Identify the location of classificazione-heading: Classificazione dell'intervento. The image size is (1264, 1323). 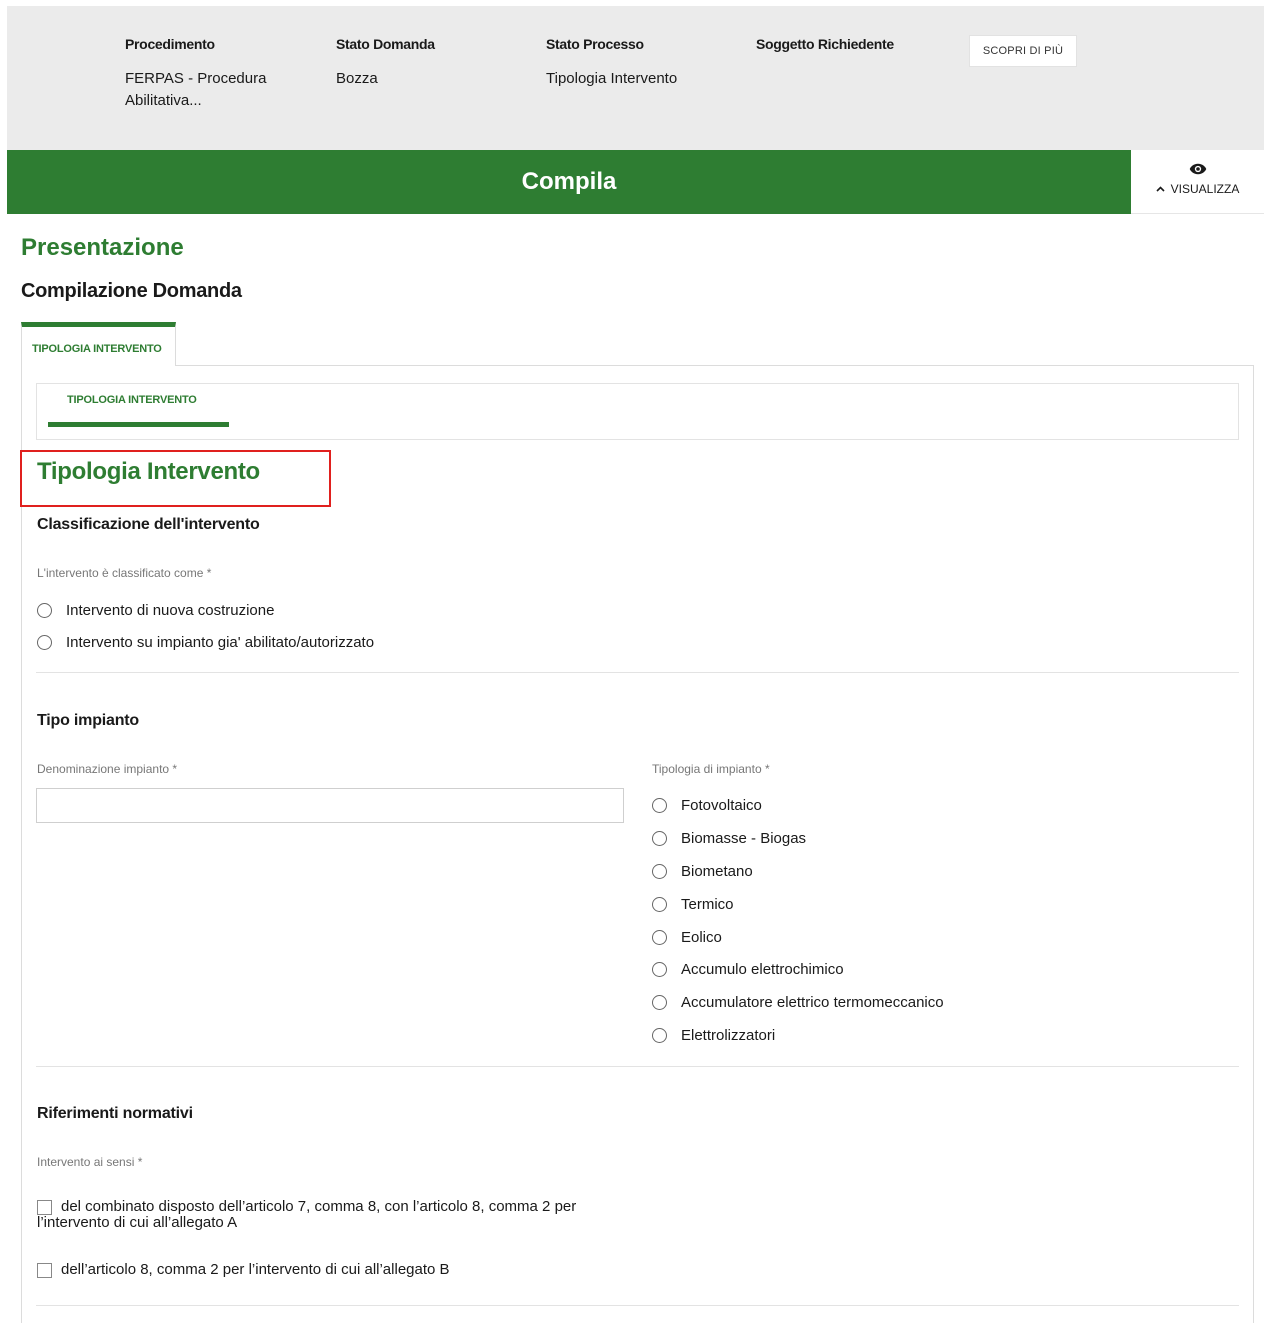
(148, 524).